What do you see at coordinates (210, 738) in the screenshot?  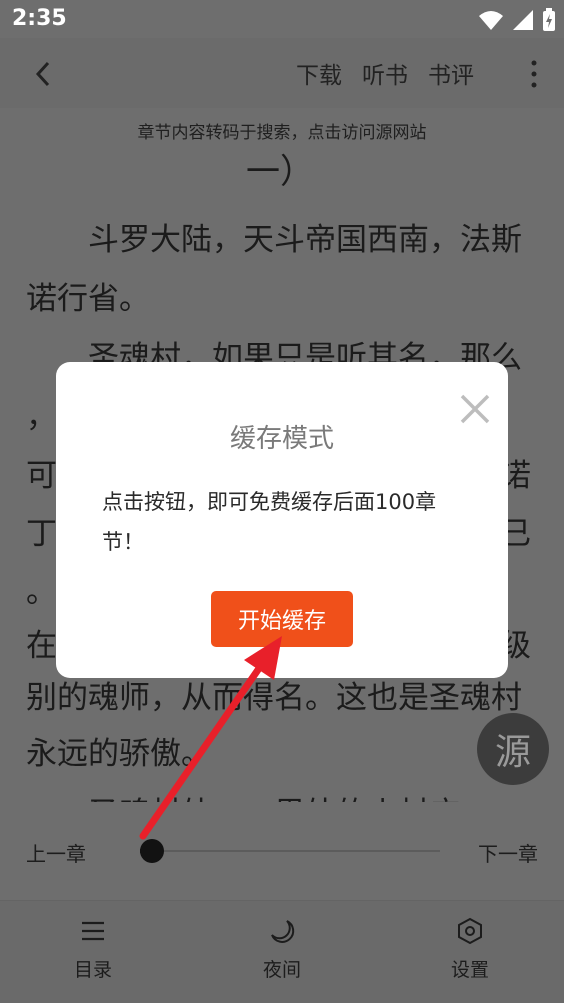 I see `annotation-arrow` at bounding box center [210, 738].